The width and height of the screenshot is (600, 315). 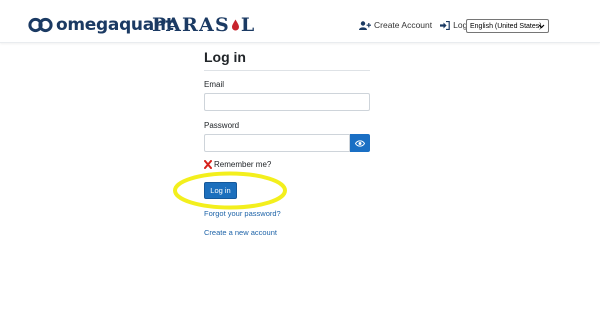 What do you see at coordinates (191, 25) in the screenshot?
I see `partner-logo-text-start: PARAS` at bounding box center [191, 25].